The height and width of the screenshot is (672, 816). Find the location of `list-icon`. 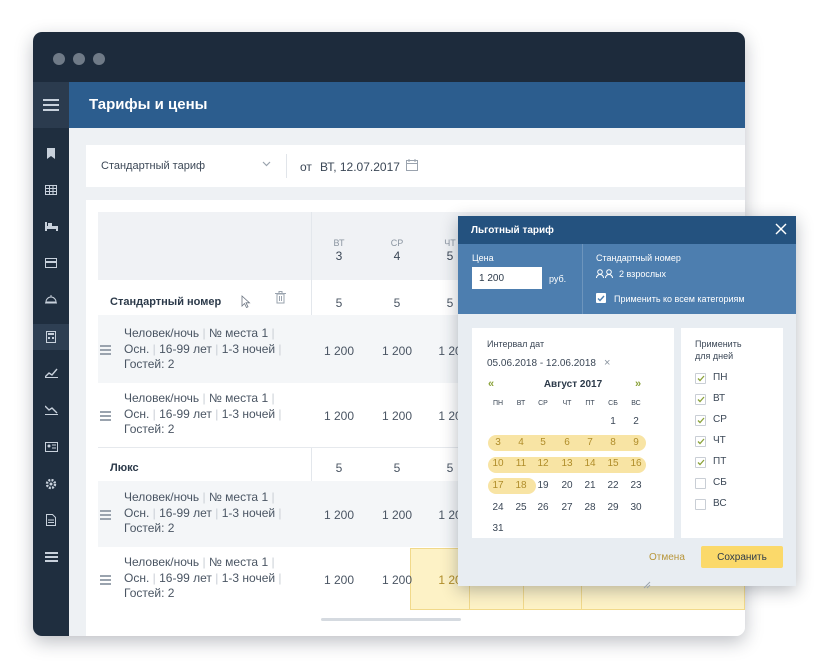

list-icon is located at coordinates (51, 557).